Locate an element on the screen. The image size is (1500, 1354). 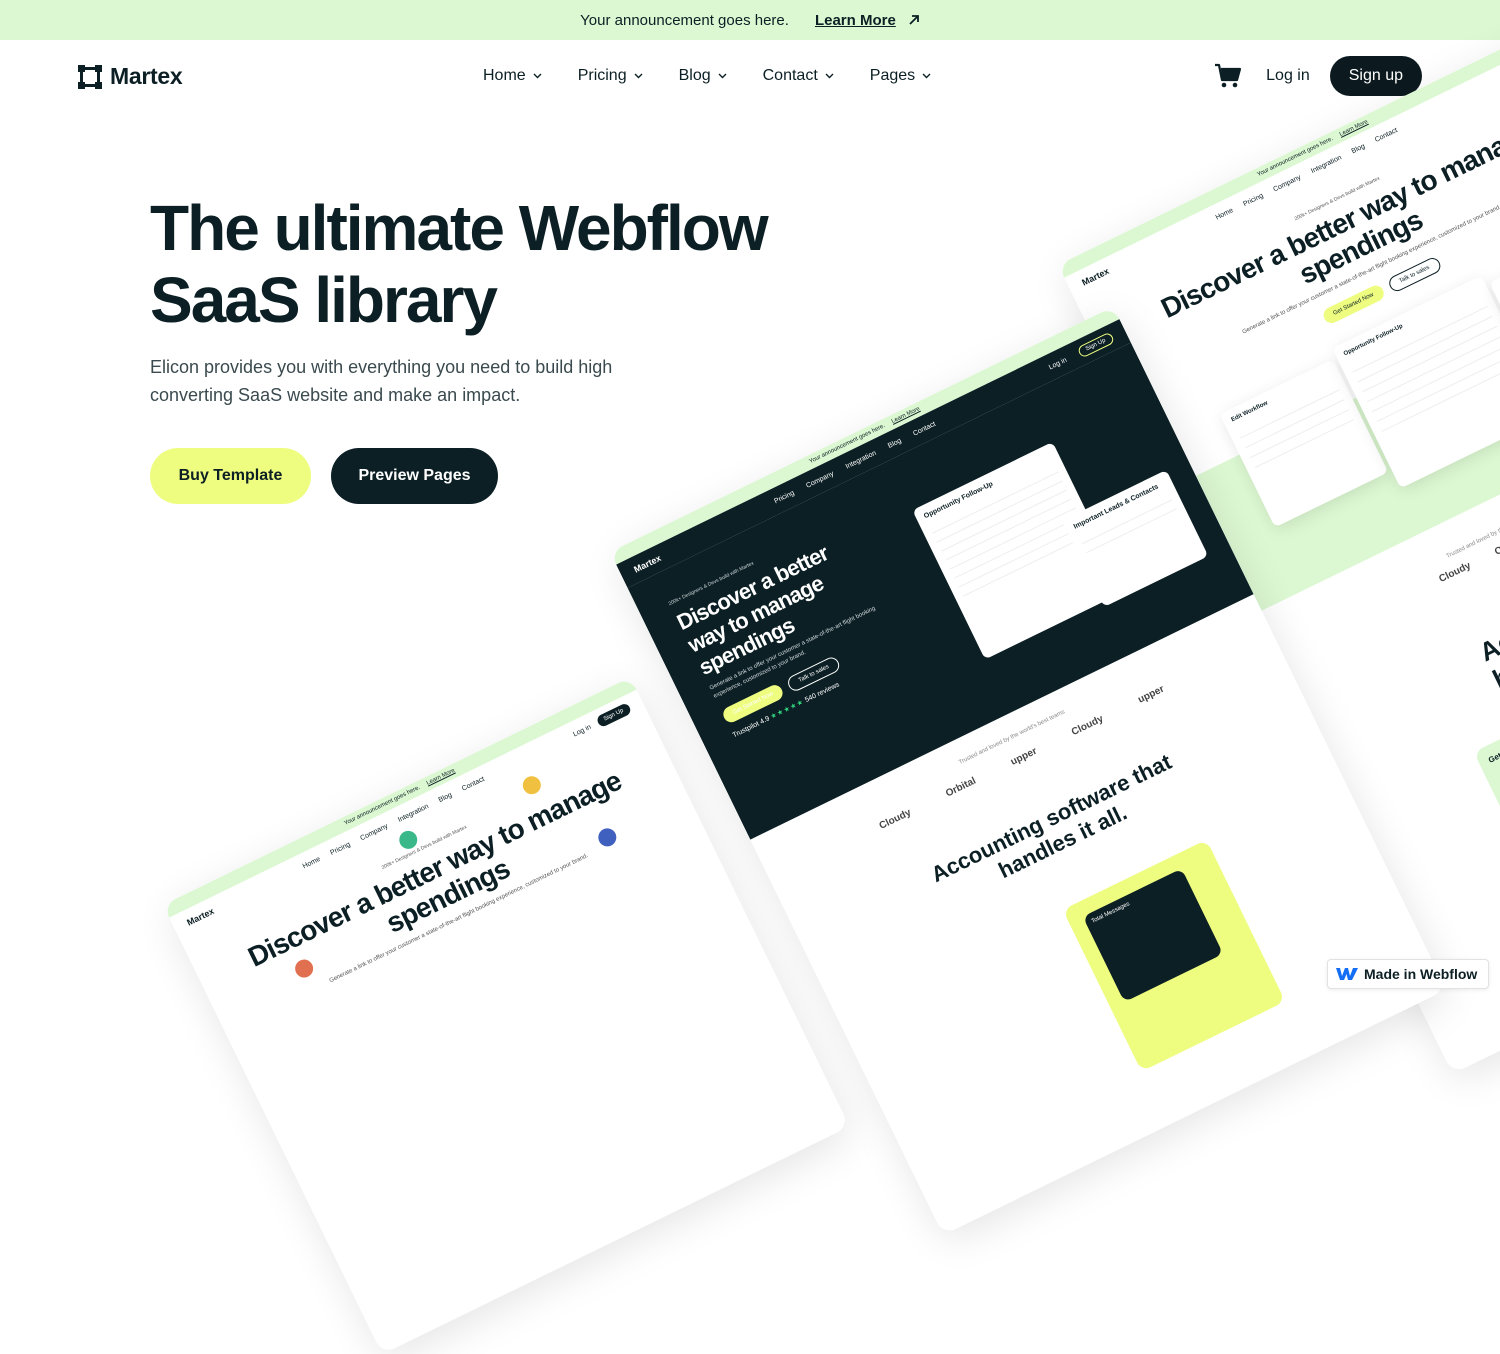
announcement-bar: Your announcement goes here. Learn More is located at coordinates (750, 20).